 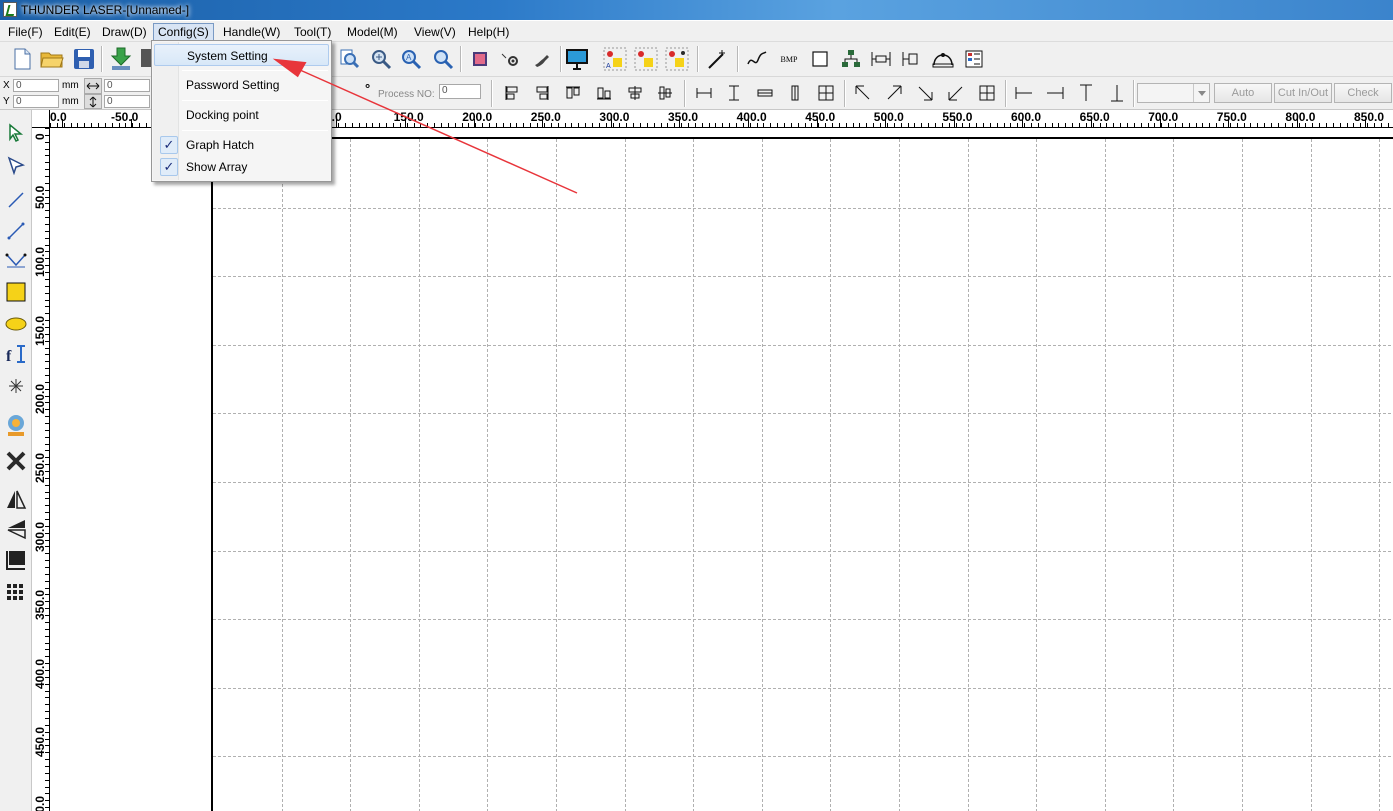 I want to click on width-lock-icon, so click(x=93, y=86).